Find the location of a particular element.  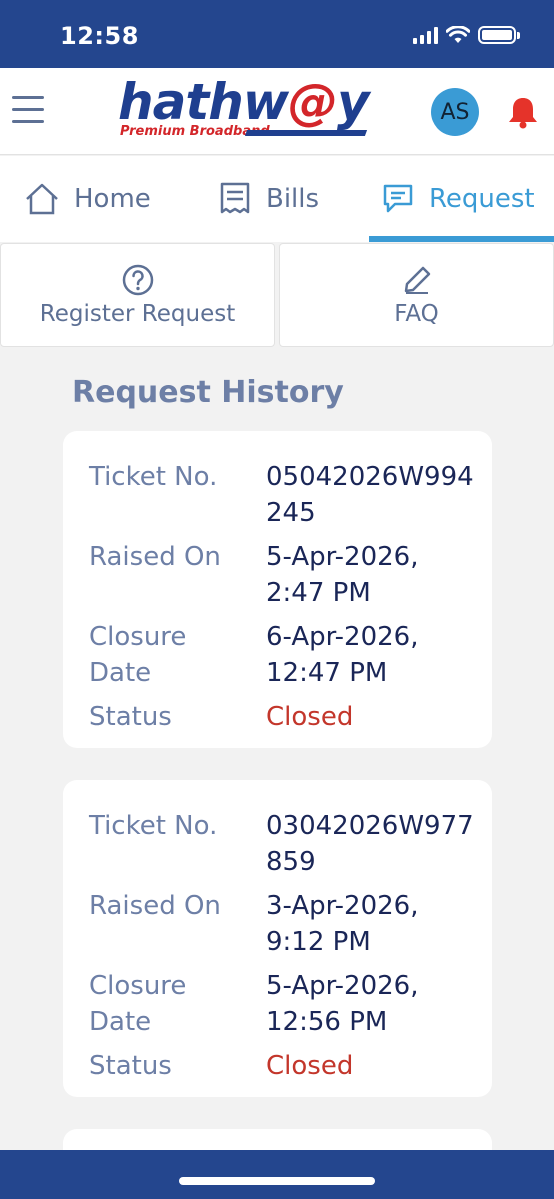

question-circle-icon is located at coordinates (137, 280).